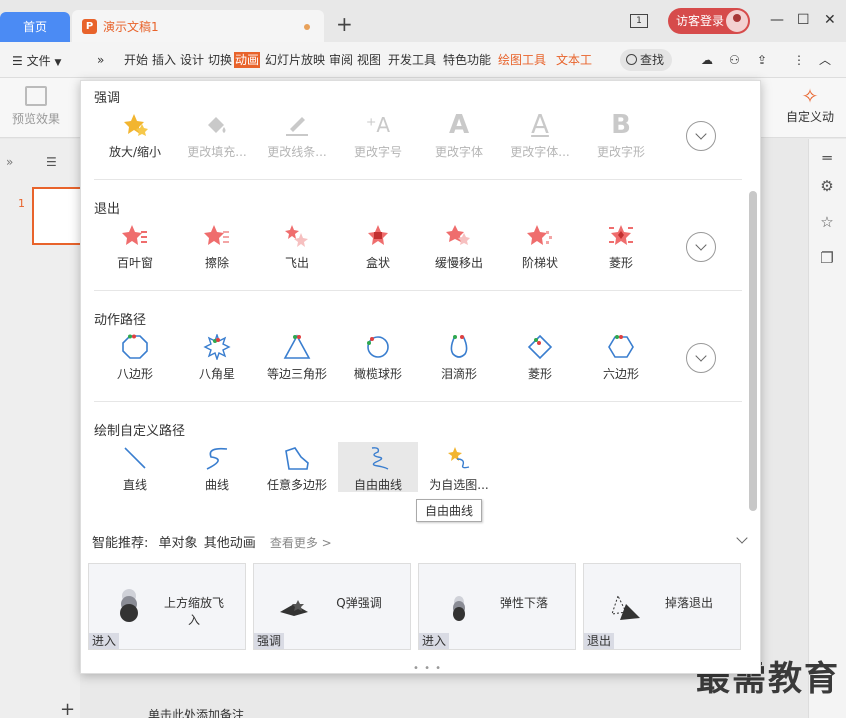 Image resolution: width=846 pixels, height=718 pixels. Describe the element at coordinates (753, 351) in the screenshot. I see `panel-scrollbar` at that location.